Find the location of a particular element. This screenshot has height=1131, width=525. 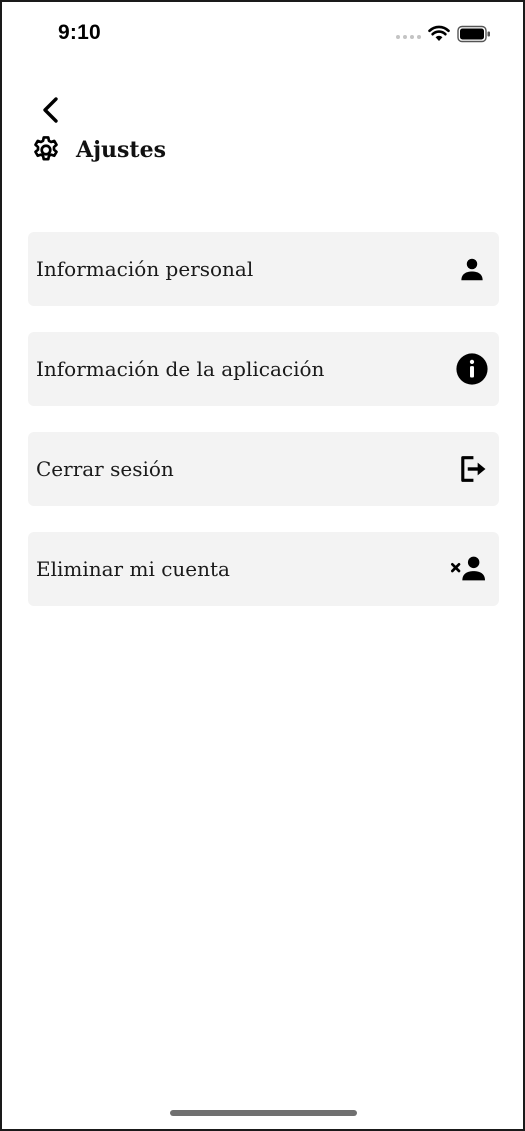

chevron-left-icon is located at coordinates (50, 110).